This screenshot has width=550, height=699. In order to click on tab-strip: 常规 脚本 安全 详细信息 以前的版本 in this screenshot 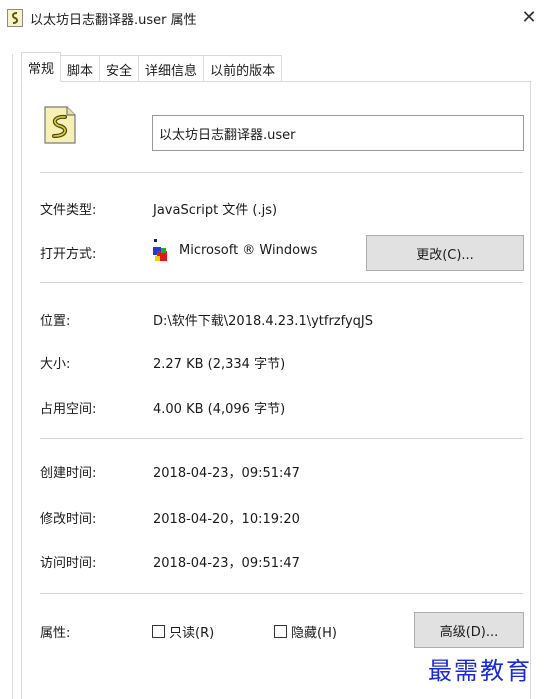, I will do `click(152, 67)`.